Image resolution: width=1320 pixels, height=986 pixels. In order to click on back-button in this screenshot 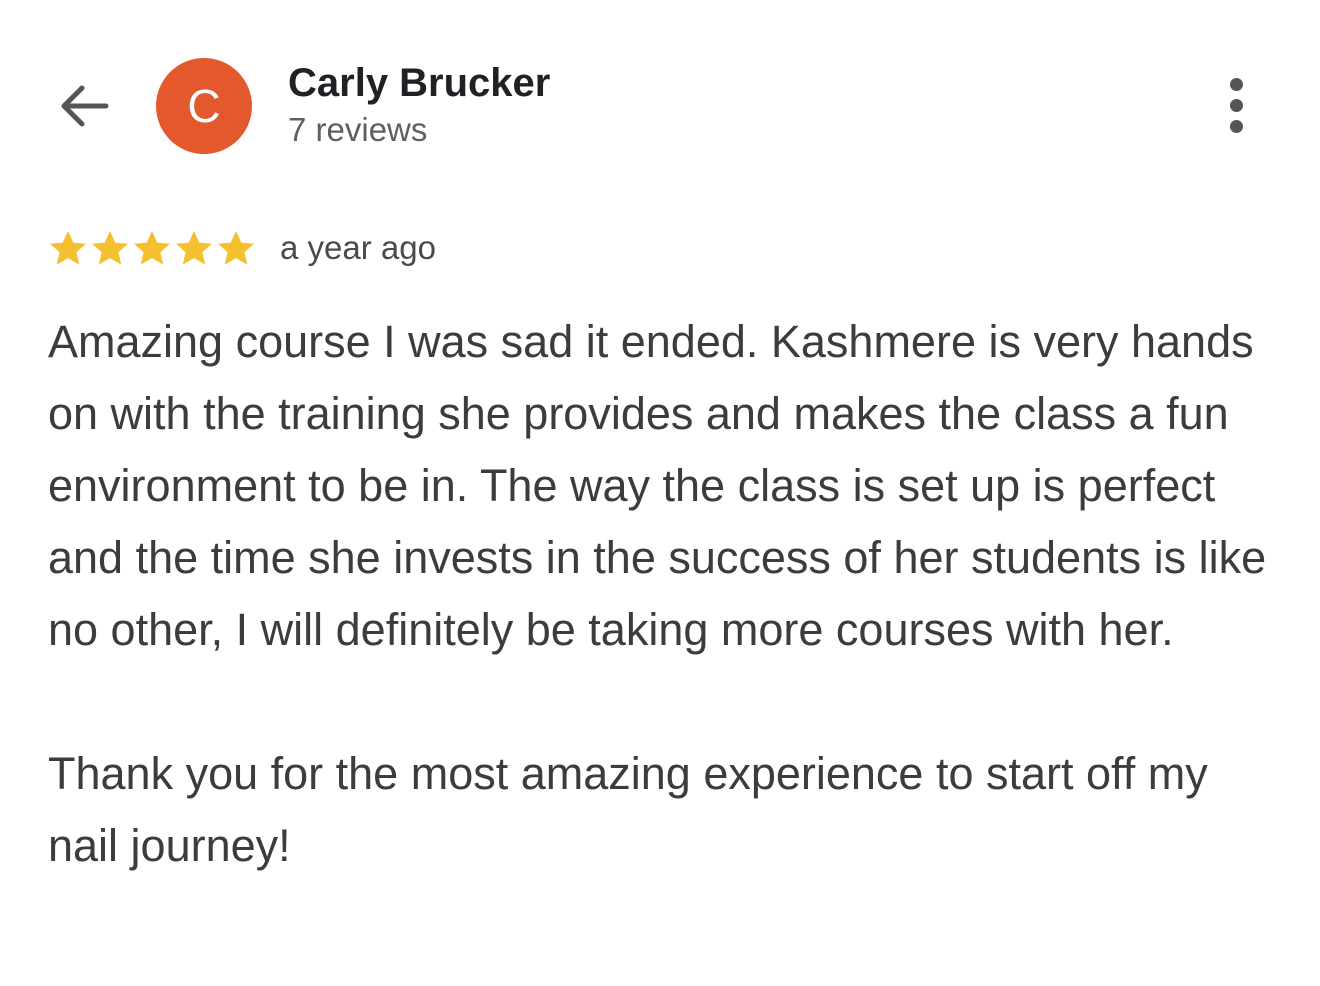, I will do `click(83, 106)`.